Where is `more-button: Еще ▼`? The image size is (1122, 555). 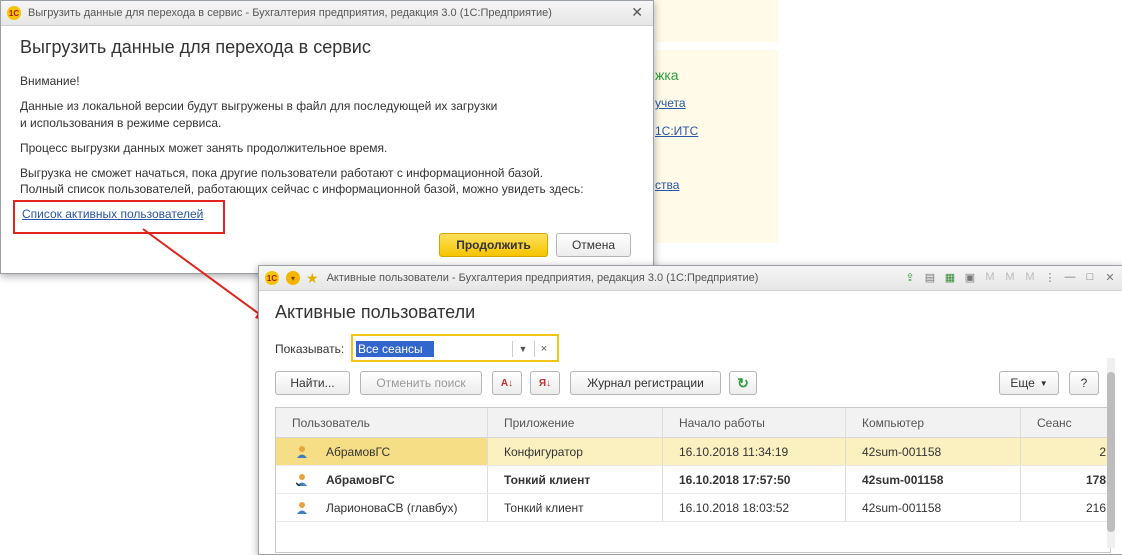 more-button: Еще ▼ is located at coordinates (1029, 383).